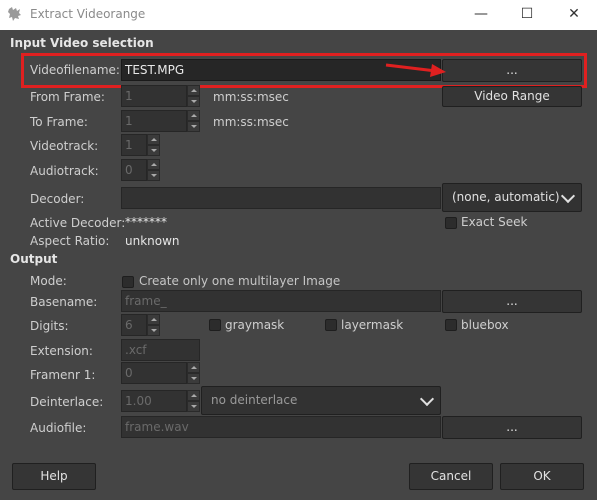  I want to click on to-frame-unit: mm:ss:msec, so click(251, 122).